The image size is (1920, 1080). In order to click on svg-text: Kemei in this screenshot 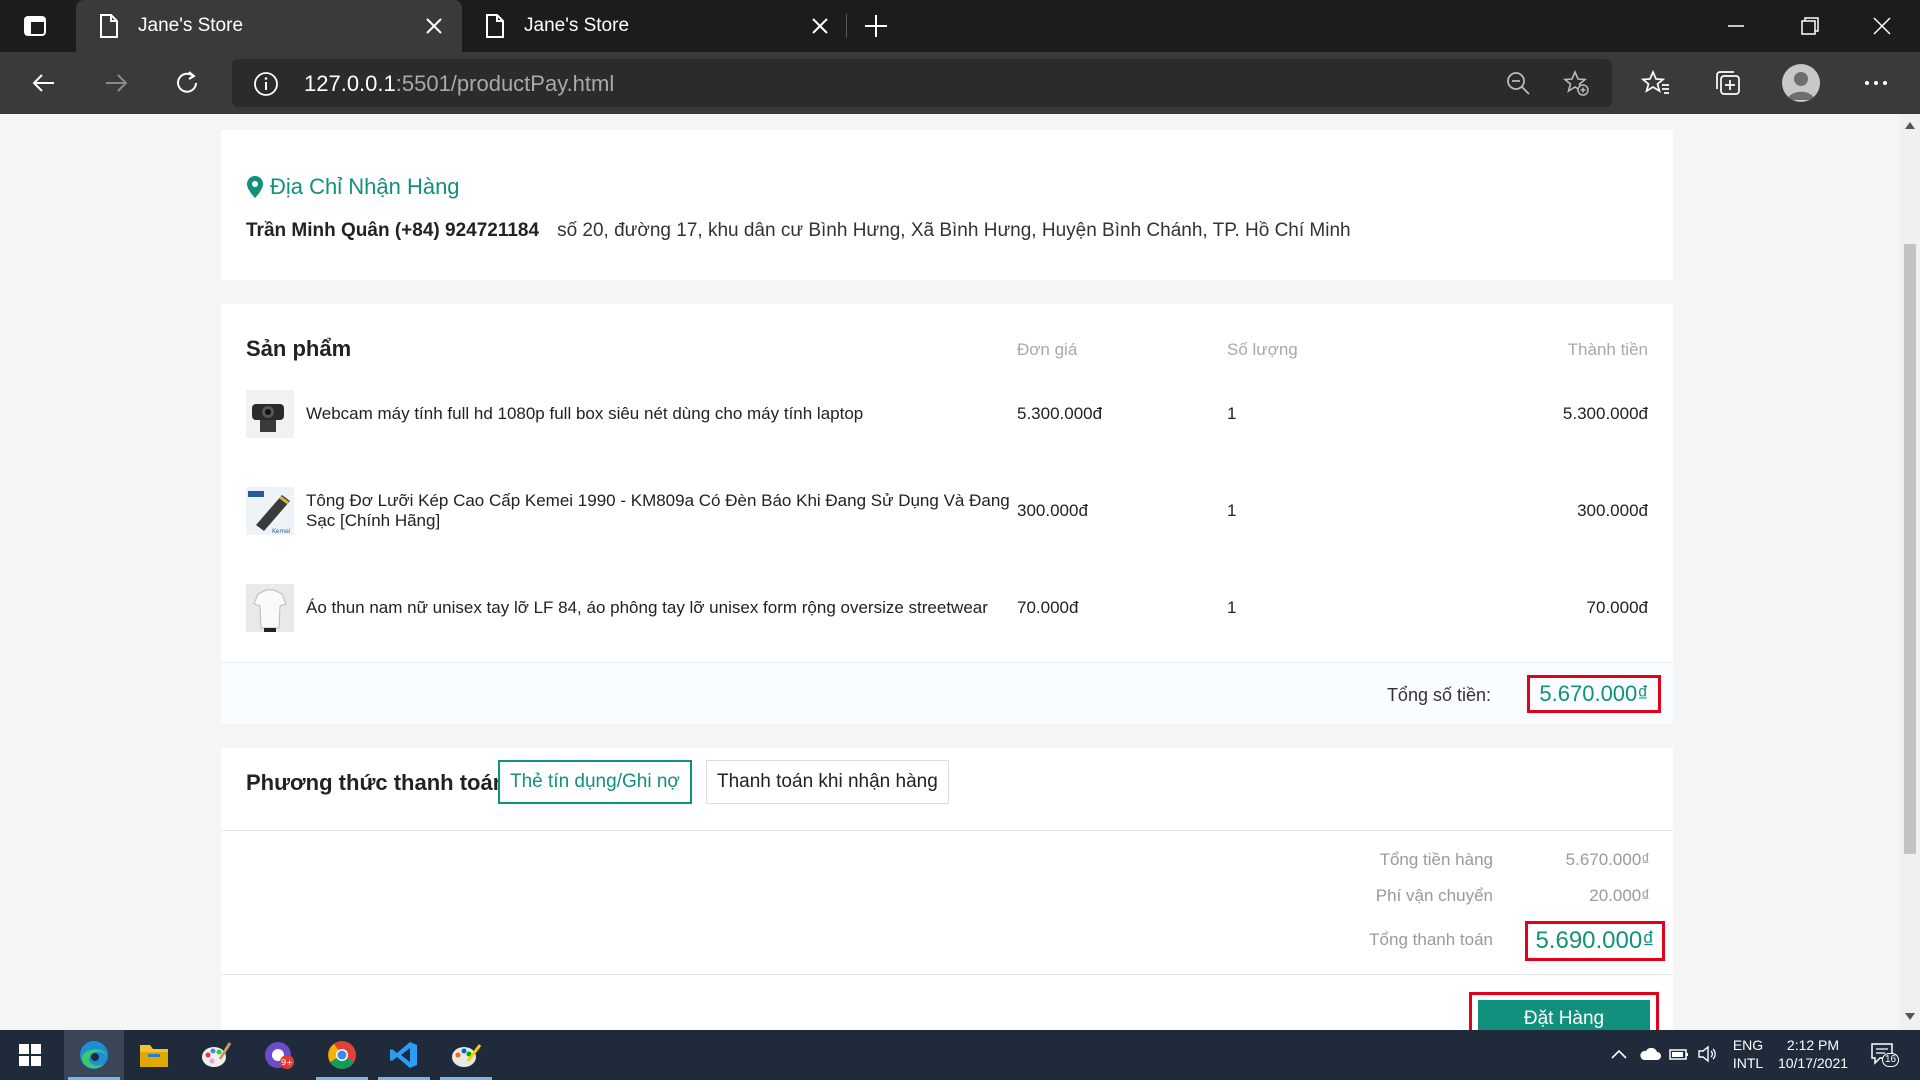, I will do `click(281, 531)`.